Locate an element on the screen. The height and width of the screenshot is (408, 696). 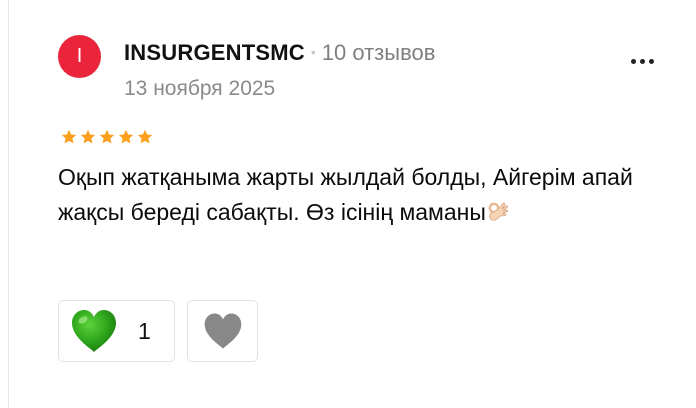
grey-heart-icon is located at coordinates (222, 331).